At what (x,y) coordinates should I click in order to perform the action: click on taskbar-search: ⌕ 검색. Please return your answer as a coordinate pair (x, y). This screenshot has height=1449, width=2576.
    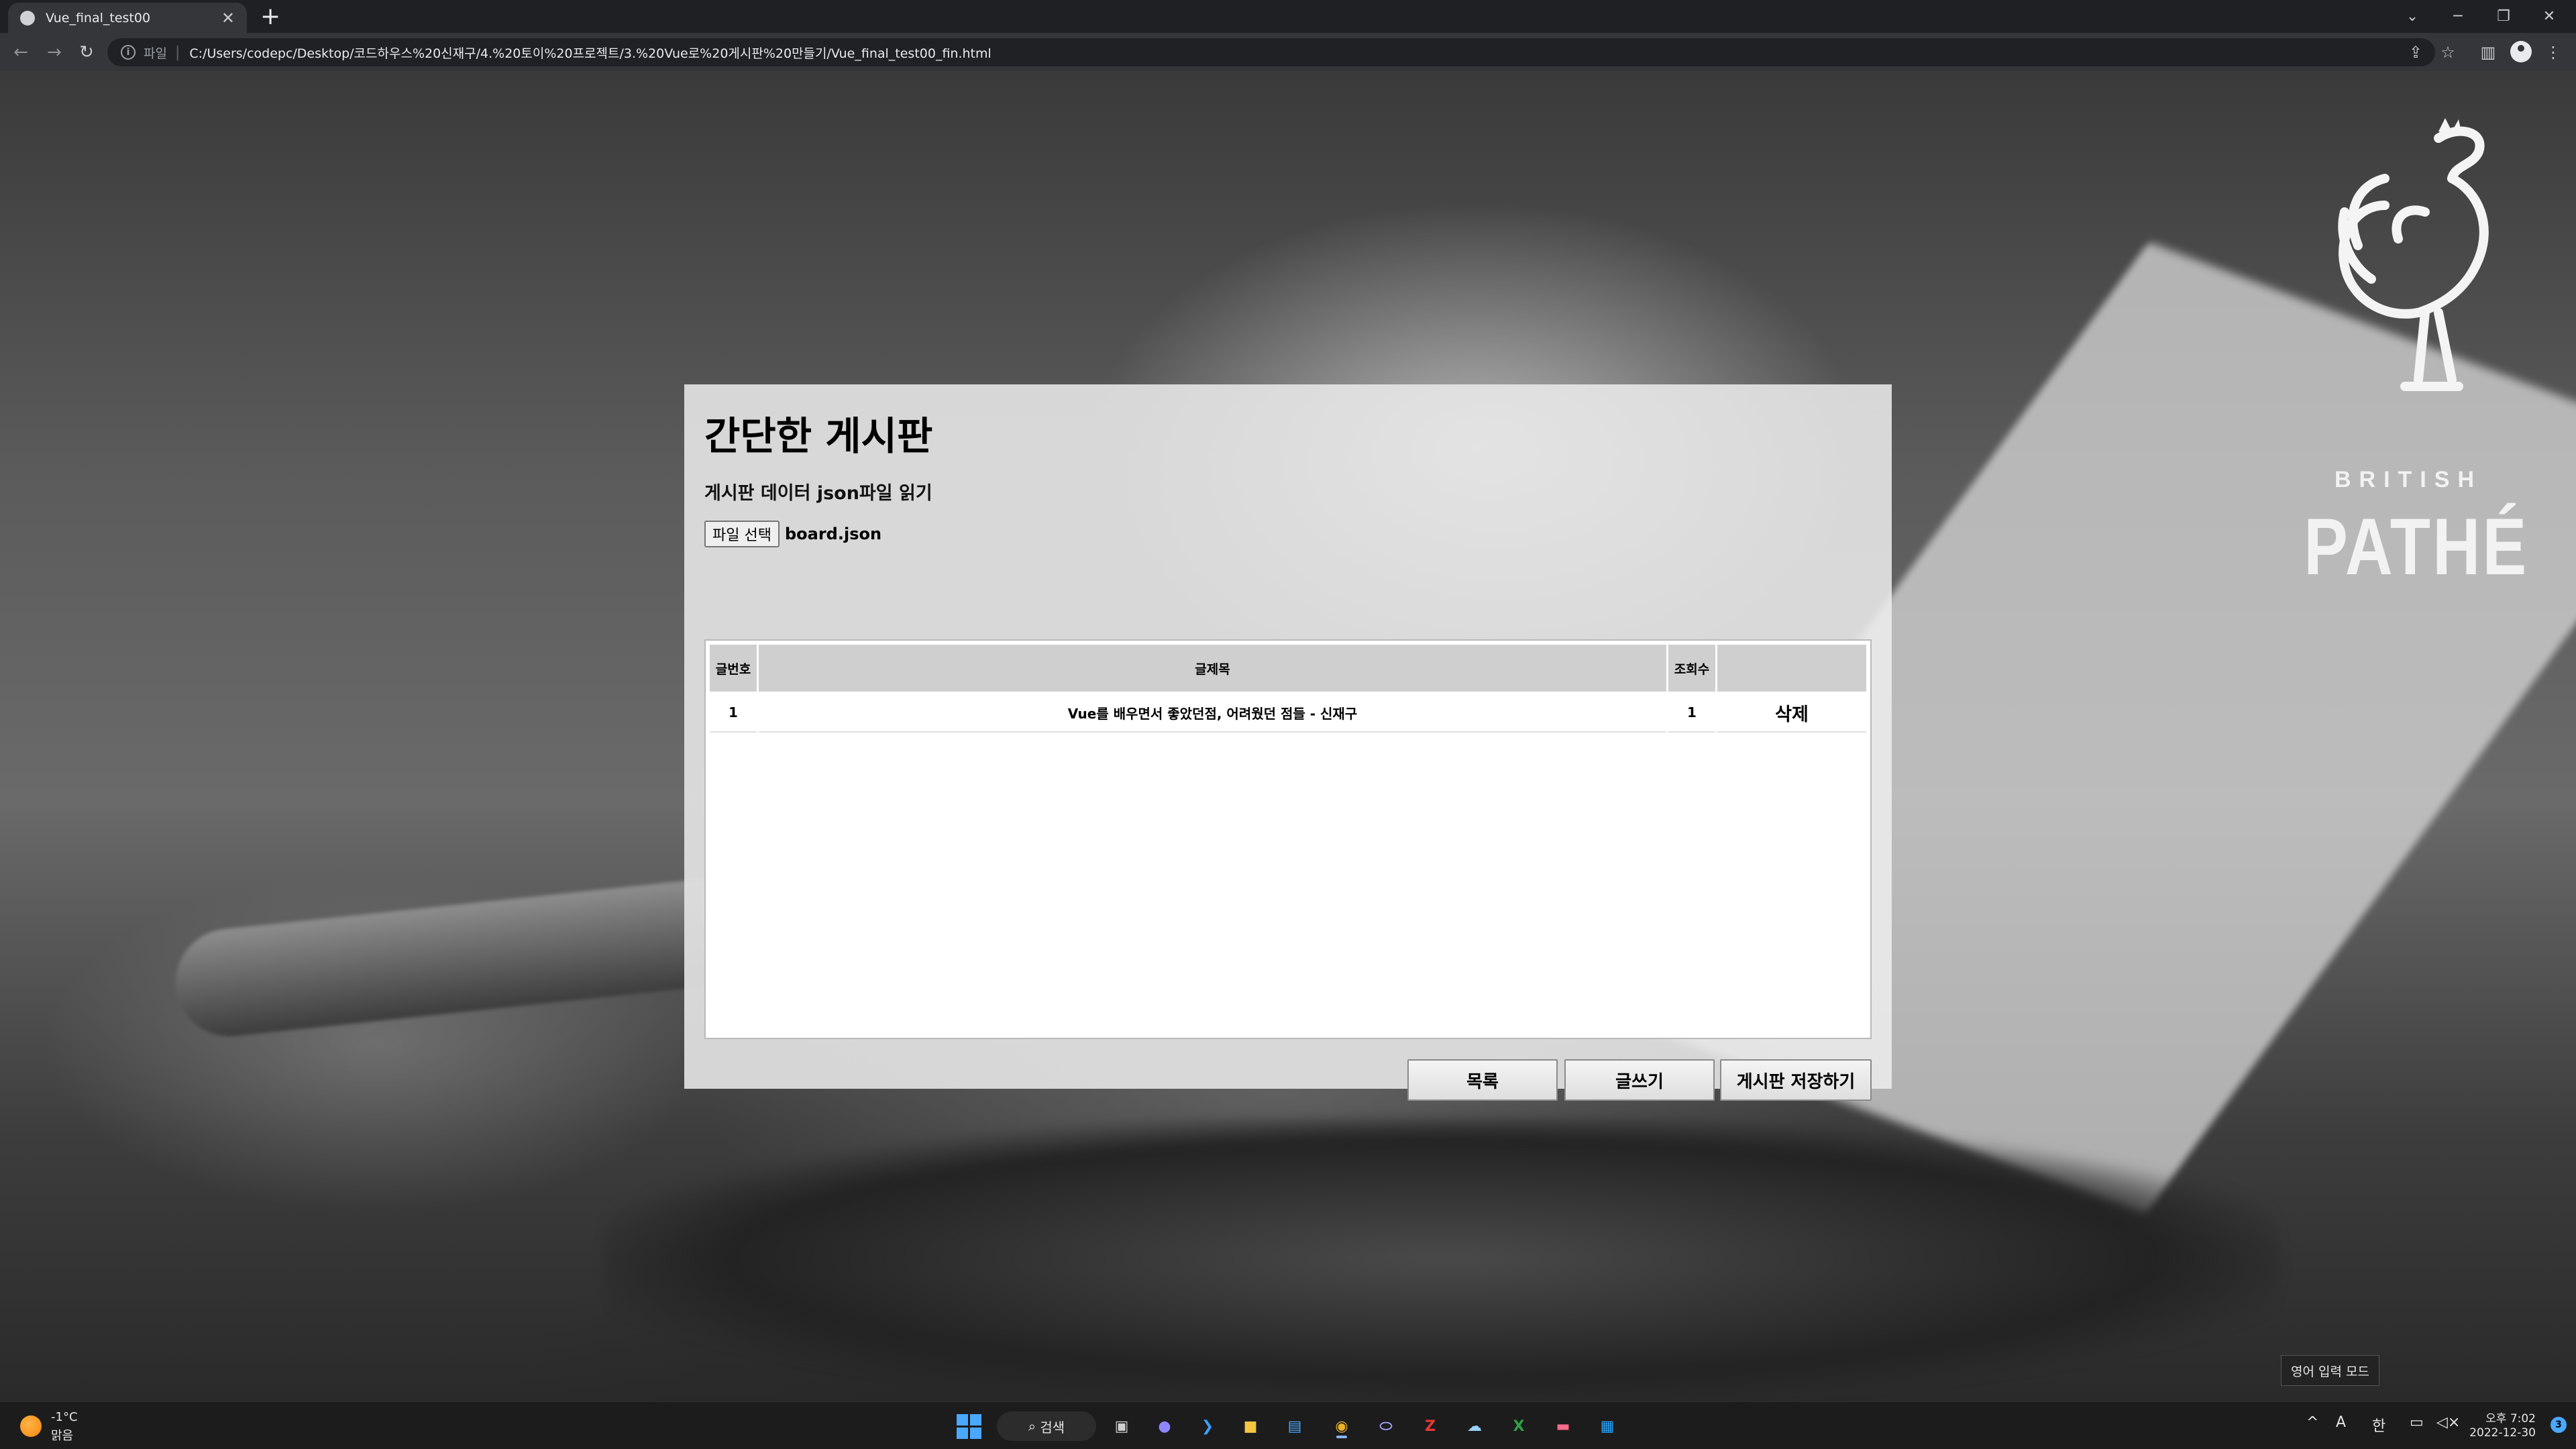
    Looking at the image, I should click on (1046, 1426).